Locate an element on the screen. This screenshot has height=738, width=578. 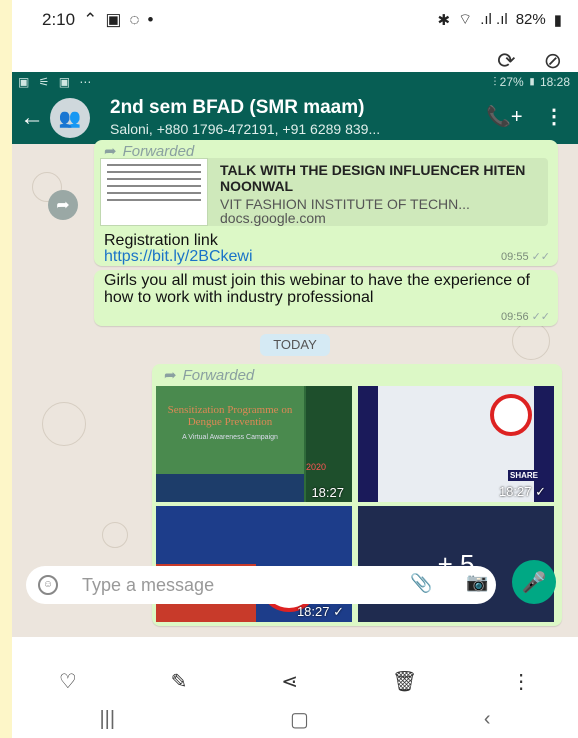
poster-panel is located at coordinates (230, 430).